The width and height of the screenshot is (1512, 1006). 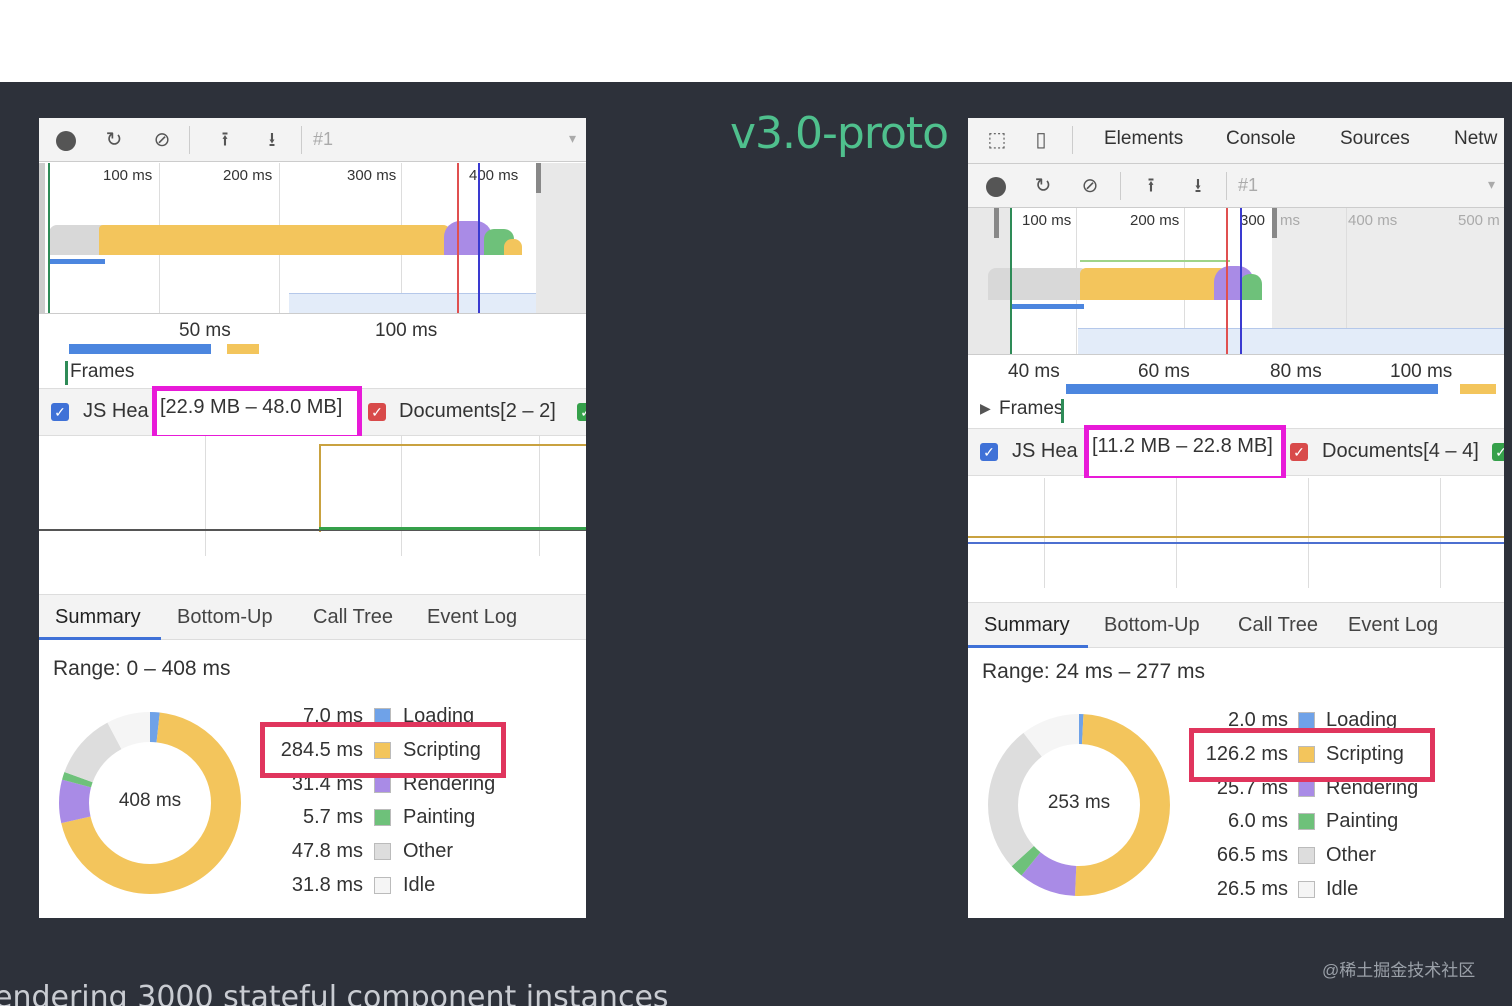 I want to click on range-label: Range: 0 – 408 ms, so click(x=142, y=668).